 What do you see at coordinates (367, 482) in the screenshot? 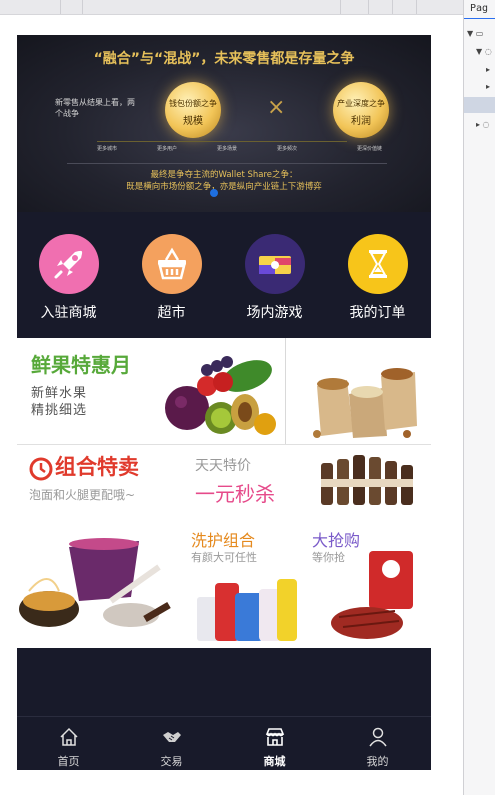
I see `milk-tea-image` at bounding box center [367, 482].